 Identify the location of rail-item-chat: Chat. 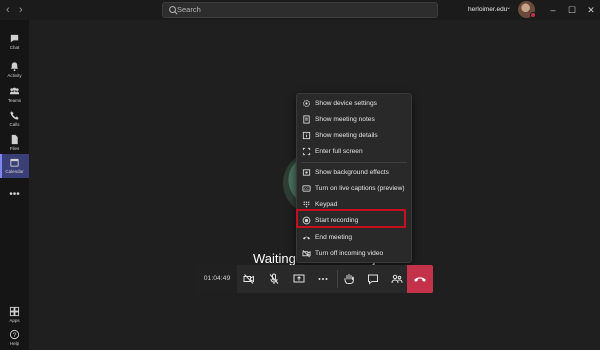
(14, 42).